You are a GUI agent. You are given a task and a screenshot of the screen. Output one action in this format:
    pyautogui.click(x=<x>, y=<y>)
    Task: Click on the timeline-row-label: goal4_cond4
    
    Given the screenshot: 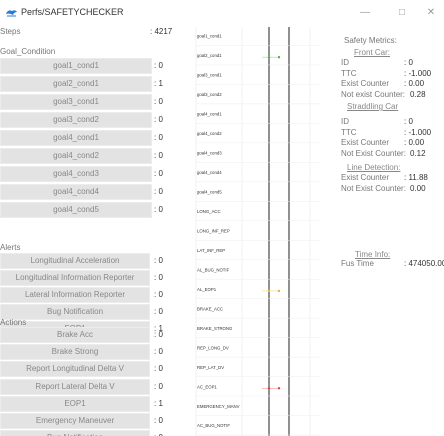 What is the action you would take?
    pyautogui.click(x=209, y=172)
    